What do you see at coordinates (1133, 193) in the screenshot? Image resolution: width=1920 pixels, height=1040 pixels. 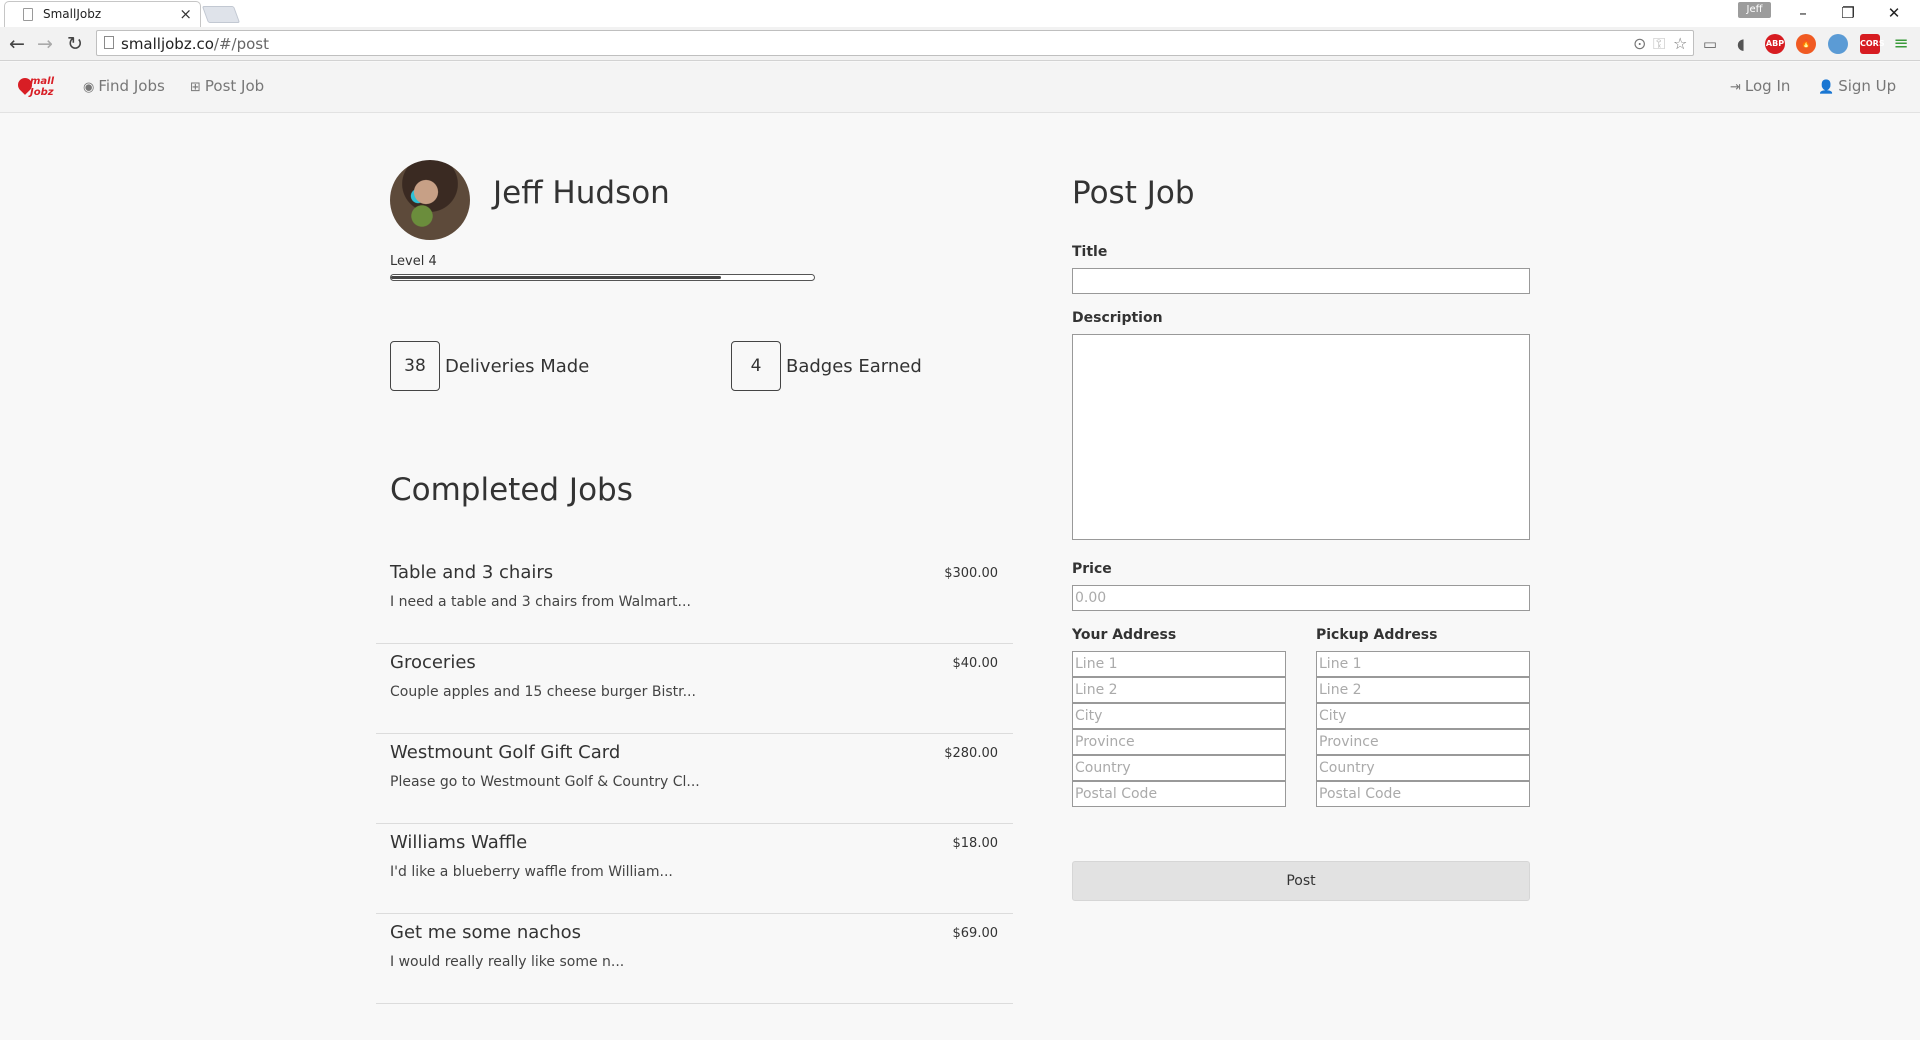 I see `post-job-heading: Post Job` at bounding box center [1133, 193].